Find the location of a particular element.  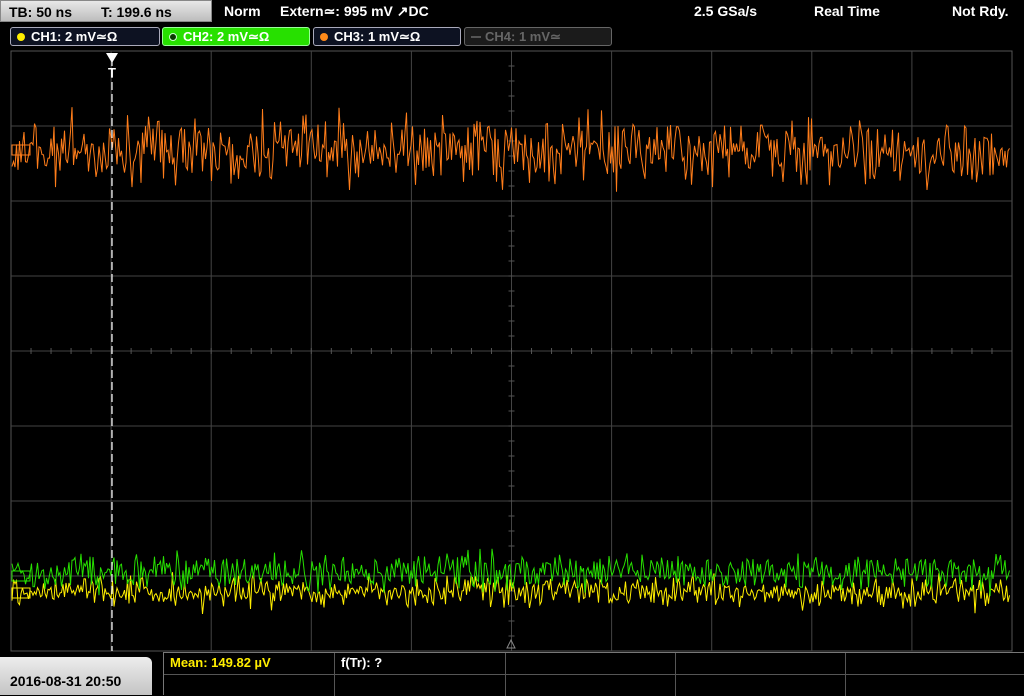

timebase-box: TB: 50 ns T: 199.6 ns is located at coordinates (106, 11).